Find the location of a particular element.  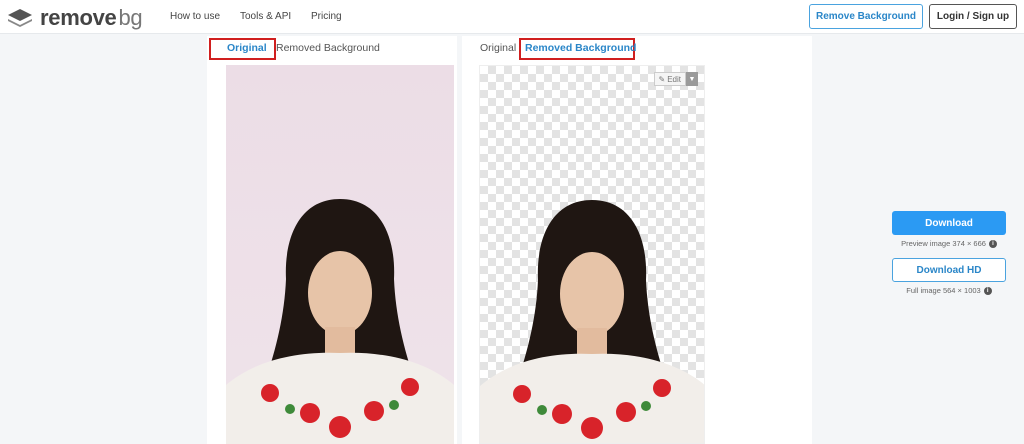

preview-caption: Preview image 374 × 666 i is located at coordinates (949, 244).